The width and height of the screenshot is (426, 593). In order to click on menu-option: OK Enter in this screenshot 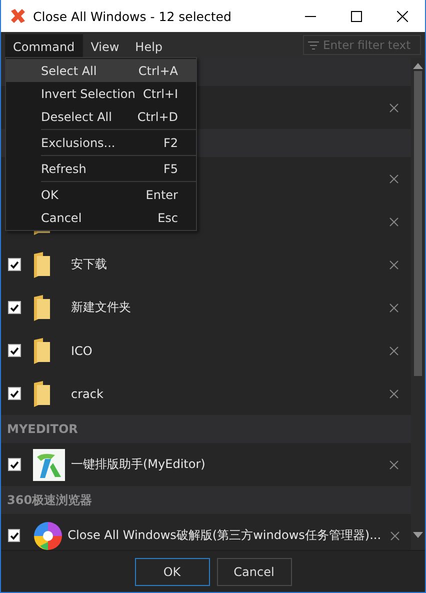, I will do `click(101, 194)`.